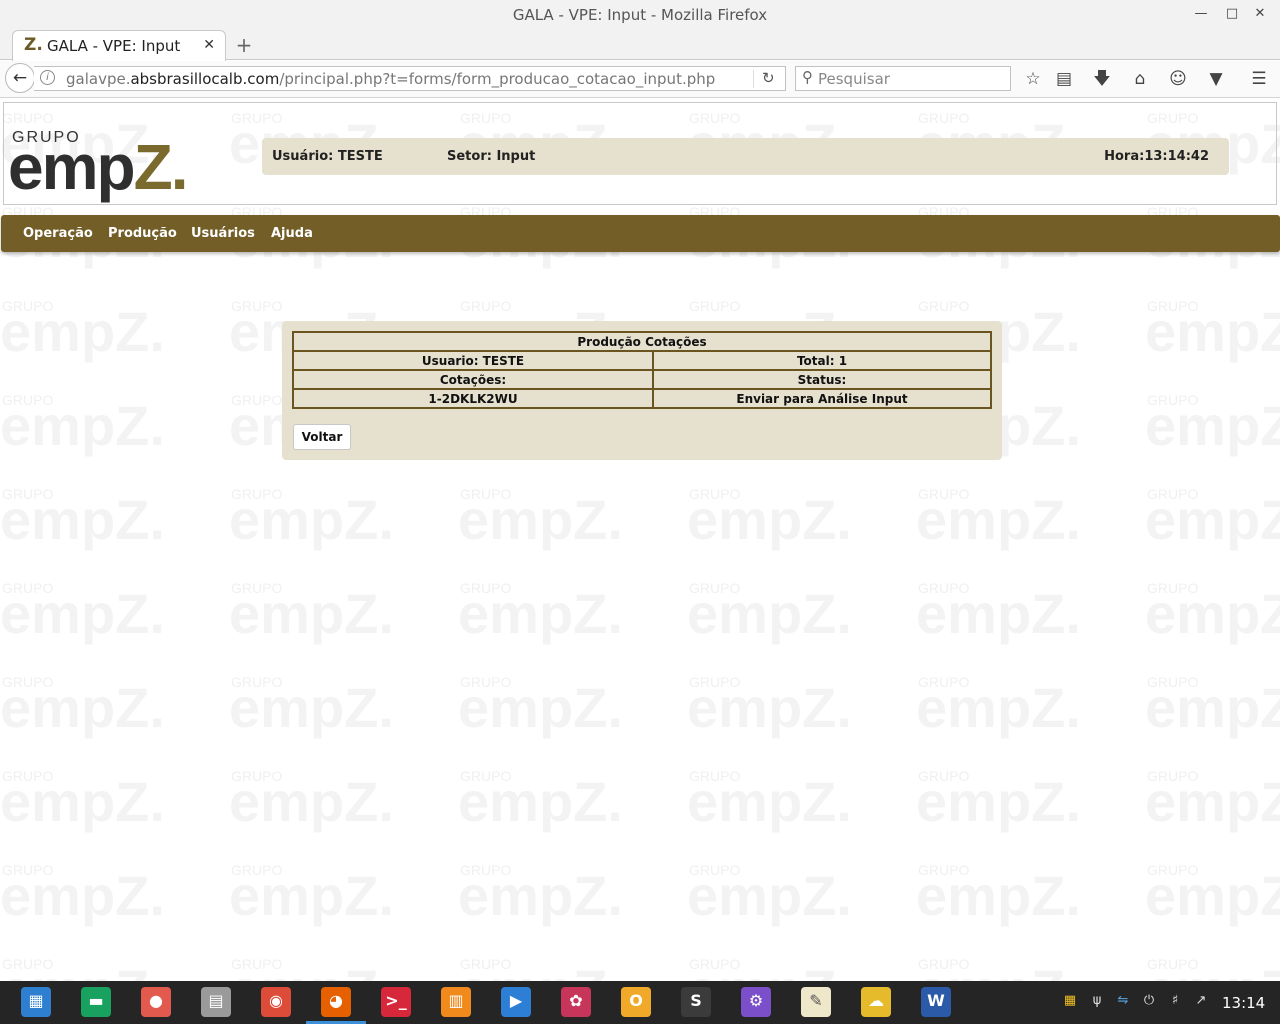 This screenshot has height=1024, width=1280. Describe the element at coordinates (33, 45) in the screenshot. I see `favicon-icon: Z.` at that location.